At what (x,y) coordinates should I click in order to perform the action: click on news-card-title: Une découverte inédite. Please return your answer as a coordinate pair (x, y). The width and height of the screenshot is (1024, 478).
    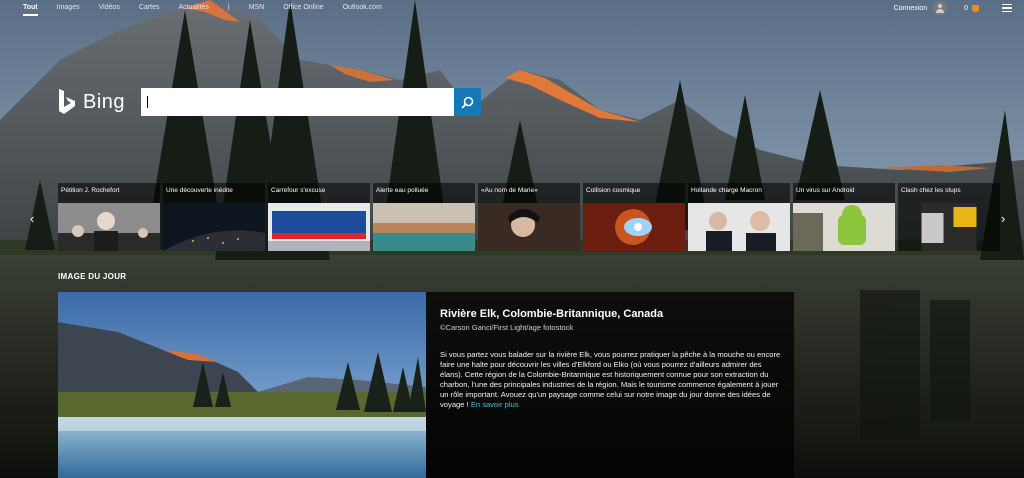
    Looking at the image, I should click on (199, 190).